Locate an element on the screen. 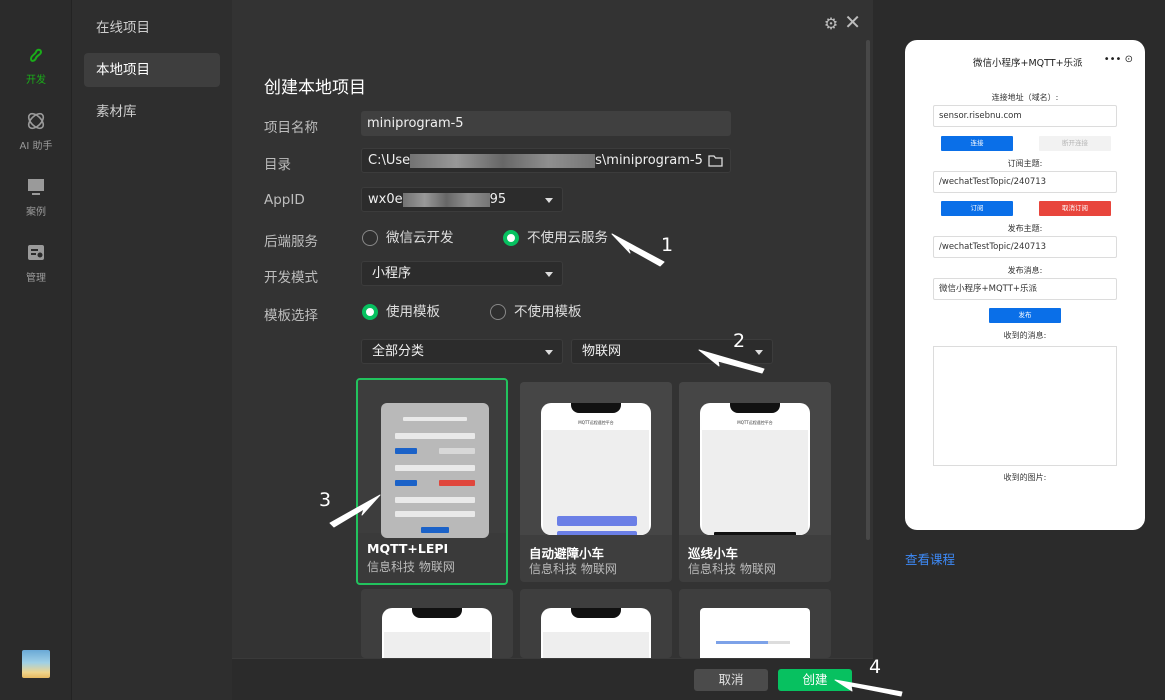 The height and width of the screenshot is (700, 1165). directory-label: 目录 is located at coordinates (277, 165).